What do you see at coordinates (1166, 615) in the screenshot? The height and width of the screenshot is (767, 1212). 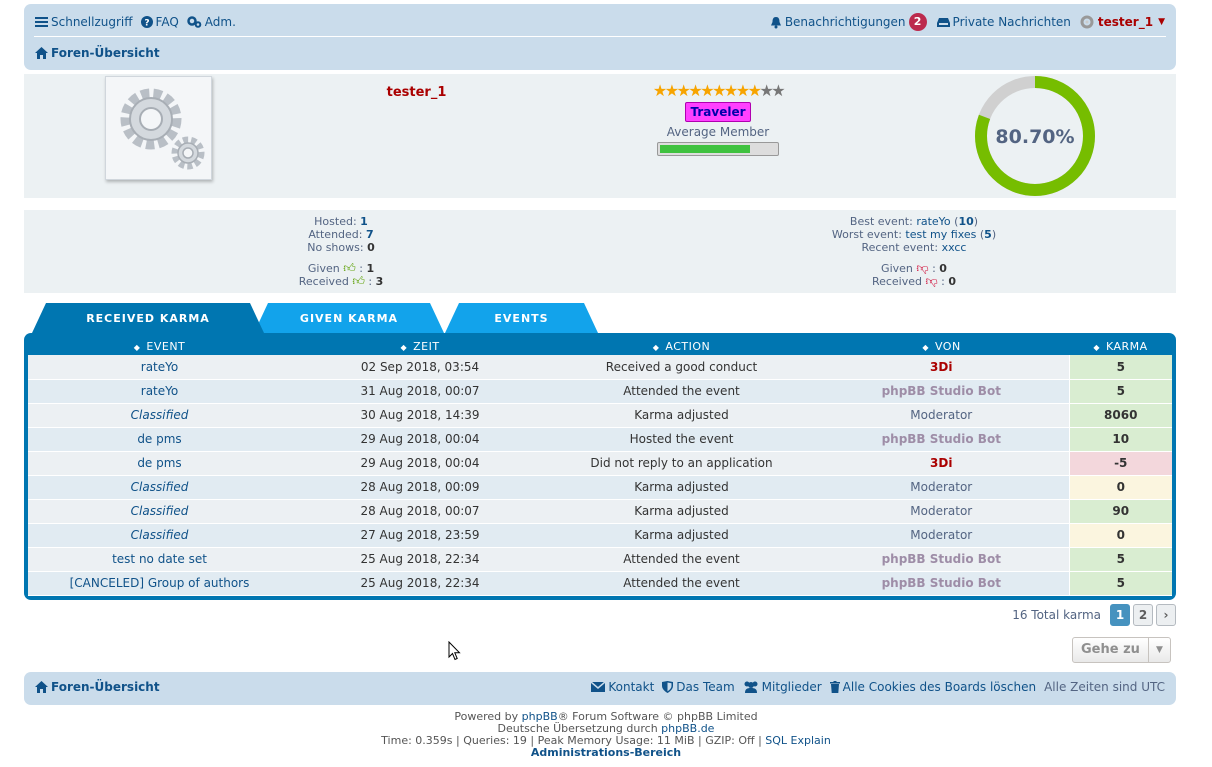 I see `next-page-button: ›` at bounding box center [1166, 615].